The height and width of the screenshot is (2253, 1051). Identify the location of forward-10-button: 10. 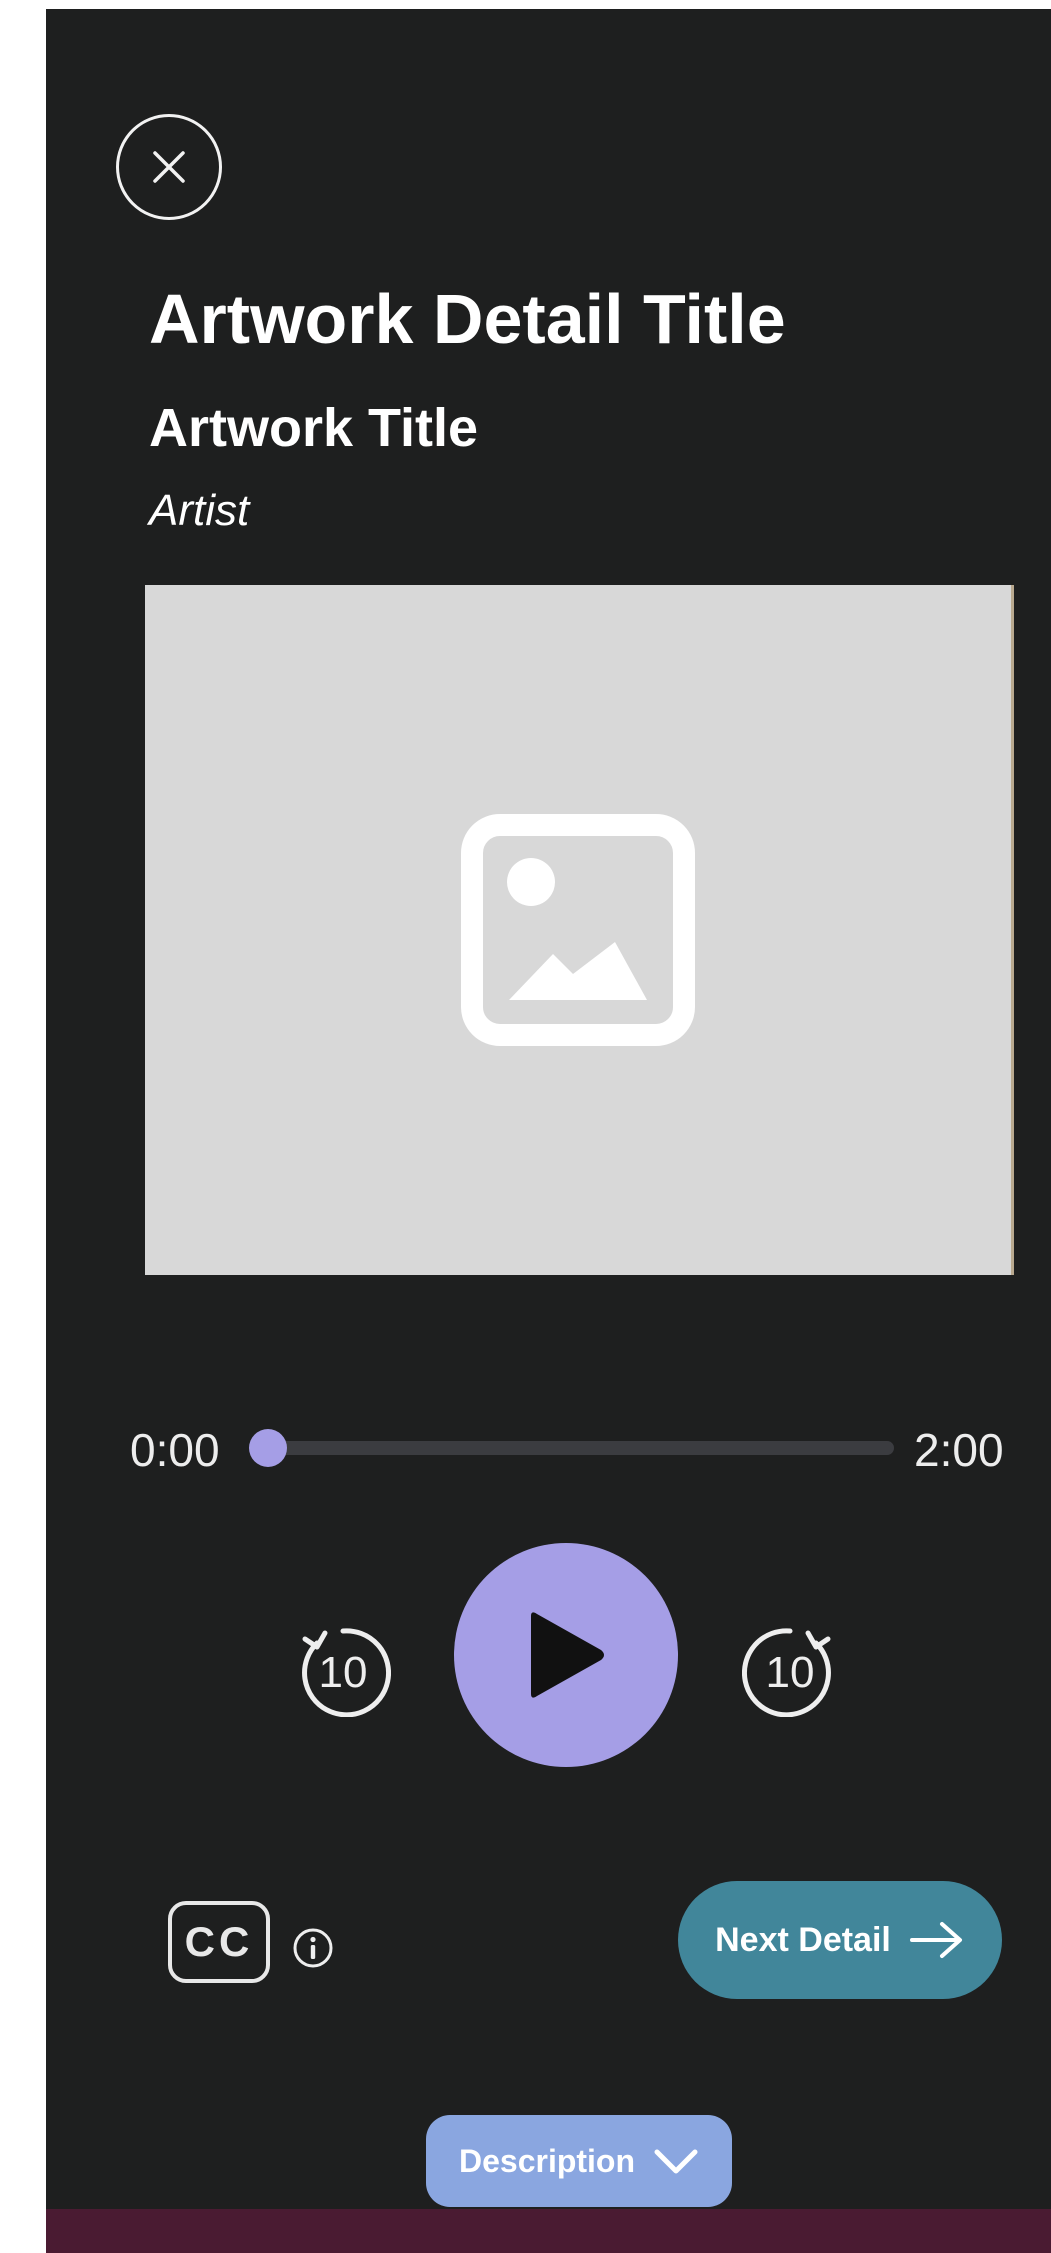
(789, 1667).